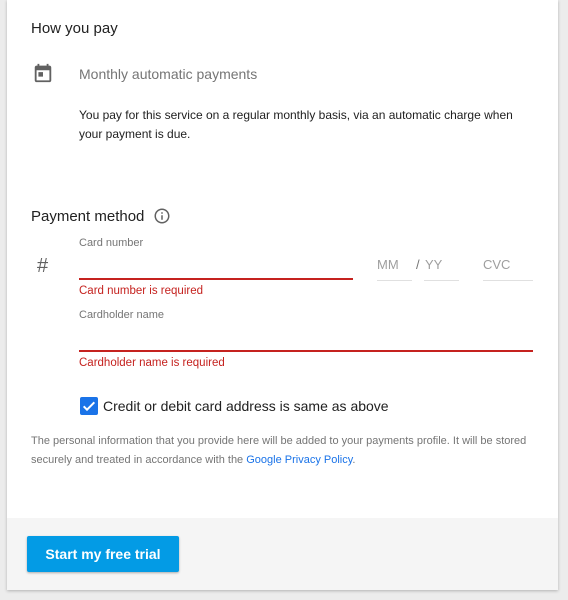 This screenshot has width=568, height=600. Describe the element at coordinates (282, 554) in the screenshot. I see `footer-bar: Start my free trial` at that location.